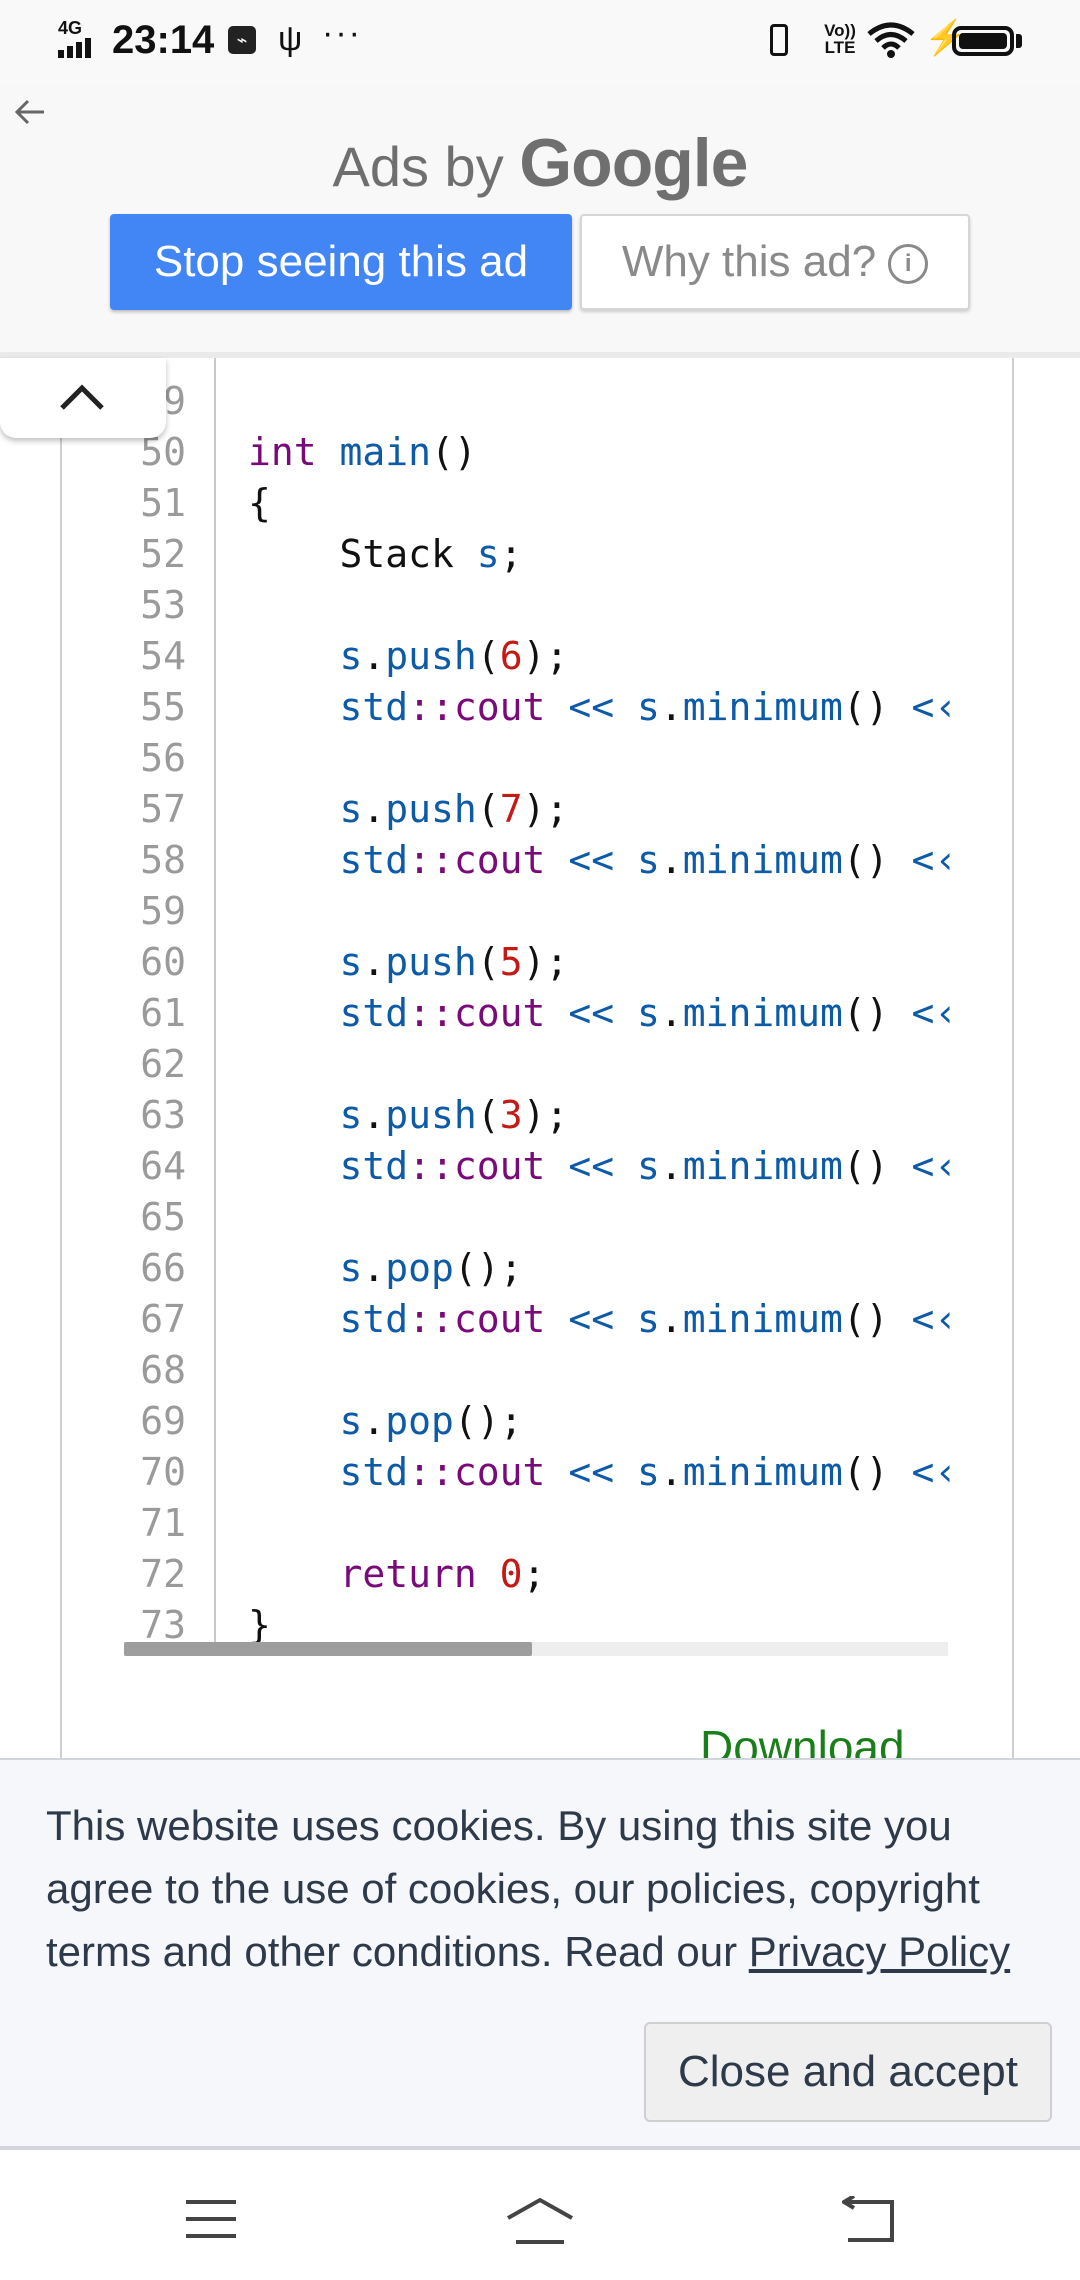  Describe the element at coordinates (163, 707) in the screenshot. I see `line-number: 55` at that location.